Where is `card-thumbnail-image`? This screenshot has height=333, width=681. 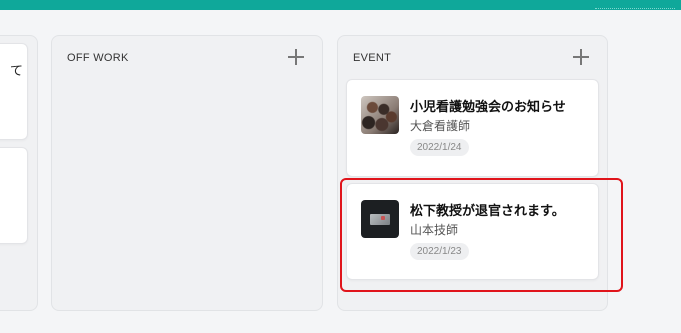 card-thumbnail-image is located at coordinates (380, 219).